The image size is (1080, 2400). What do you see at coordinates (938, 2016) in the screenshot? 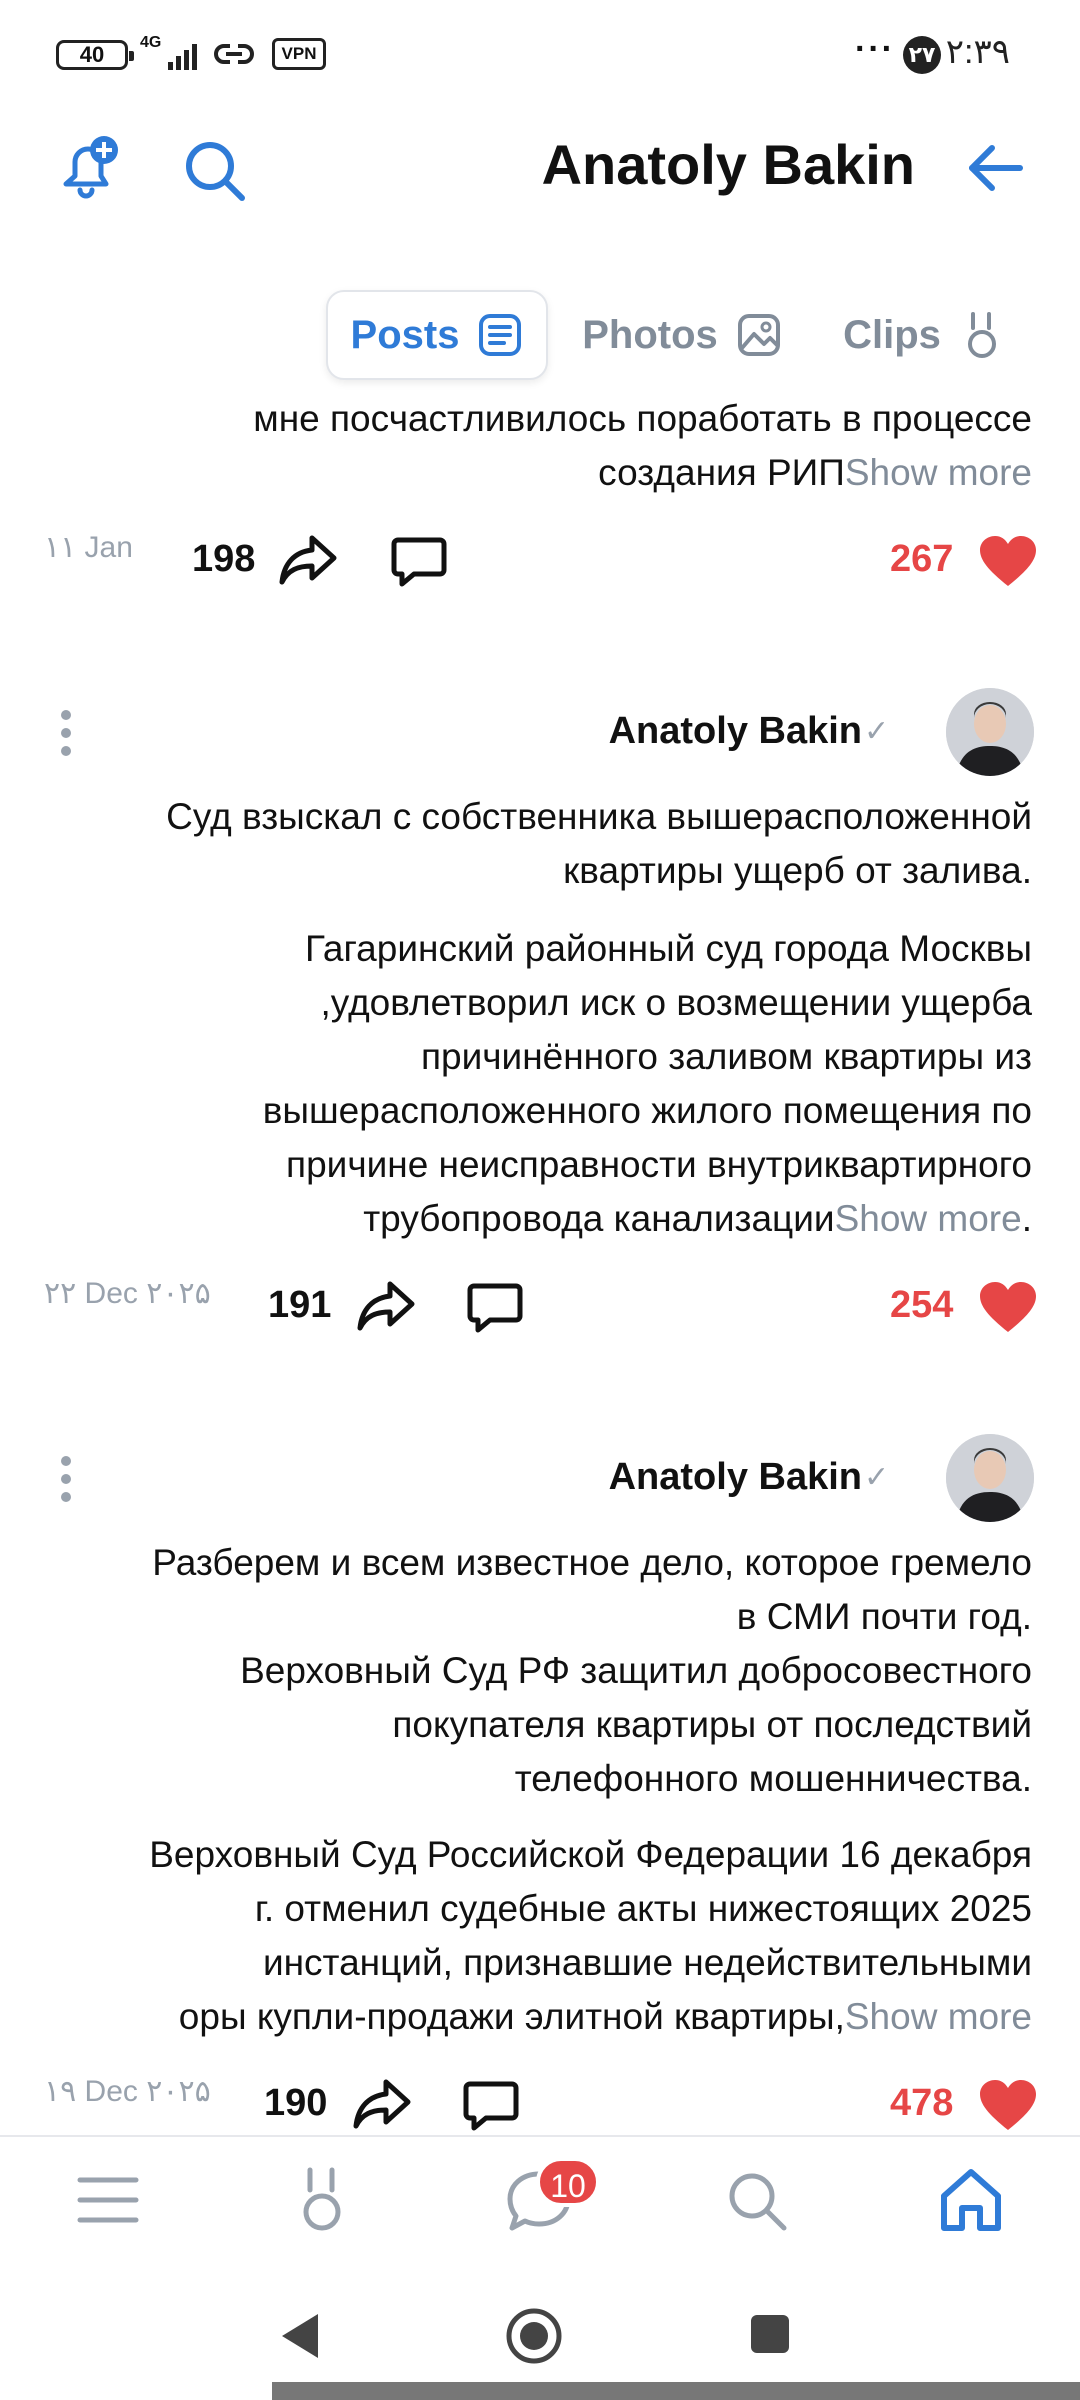
I see `post-3-show-more-link: Show more` at bounding box center [938, 2016].